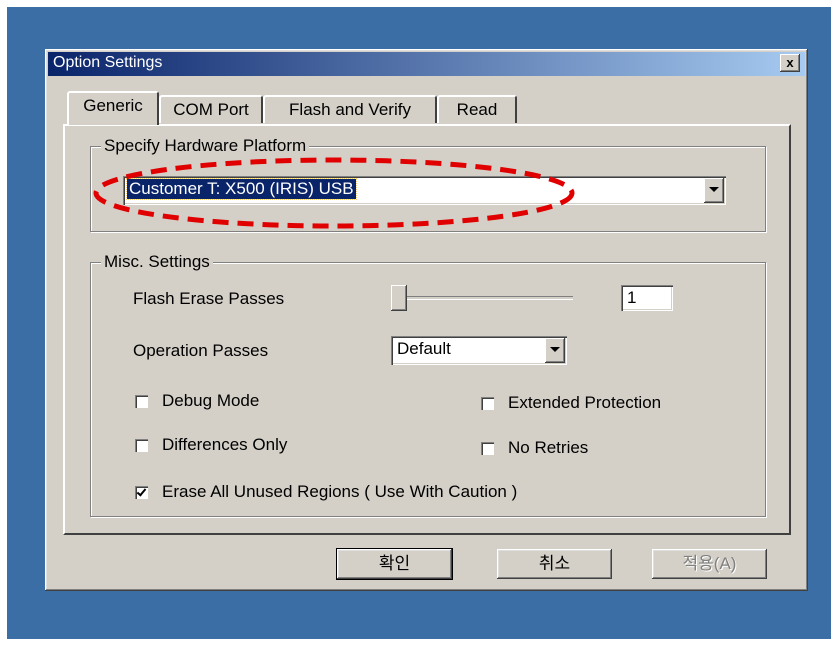 Image resolution: width=838 pixels, height=646 pixels. What do you see at coordinates (487, 403) in the screenshot?
I see `extended-protection-checkbox` at bounding box center [487, 403].